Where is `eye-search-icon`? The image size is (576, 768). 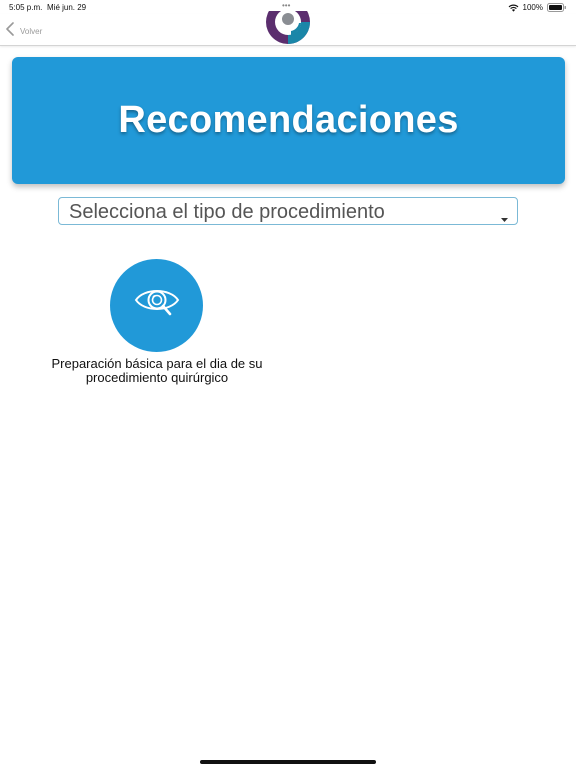
eye-search-icon is located at coordinates (157, 305).